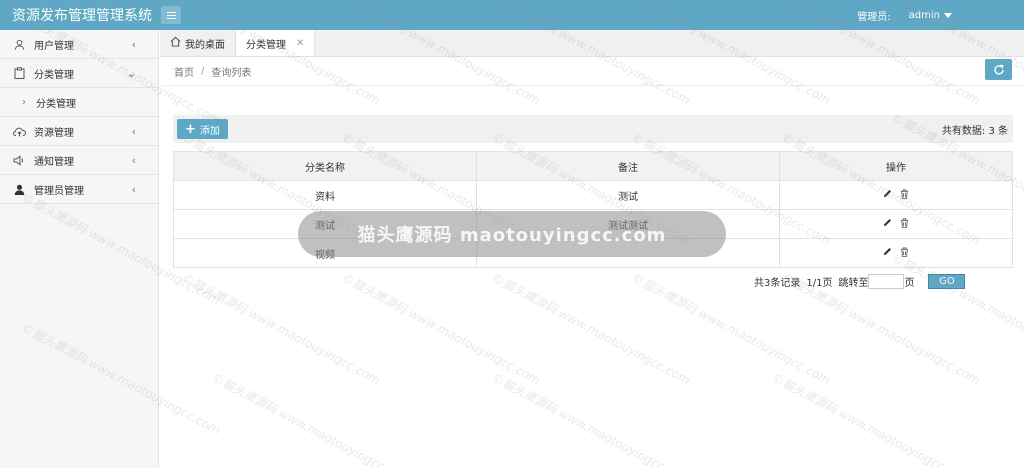  Describe the element at coordinates (777, 283) in the screenshot. I see `record-count: 共3条记录` at that location.